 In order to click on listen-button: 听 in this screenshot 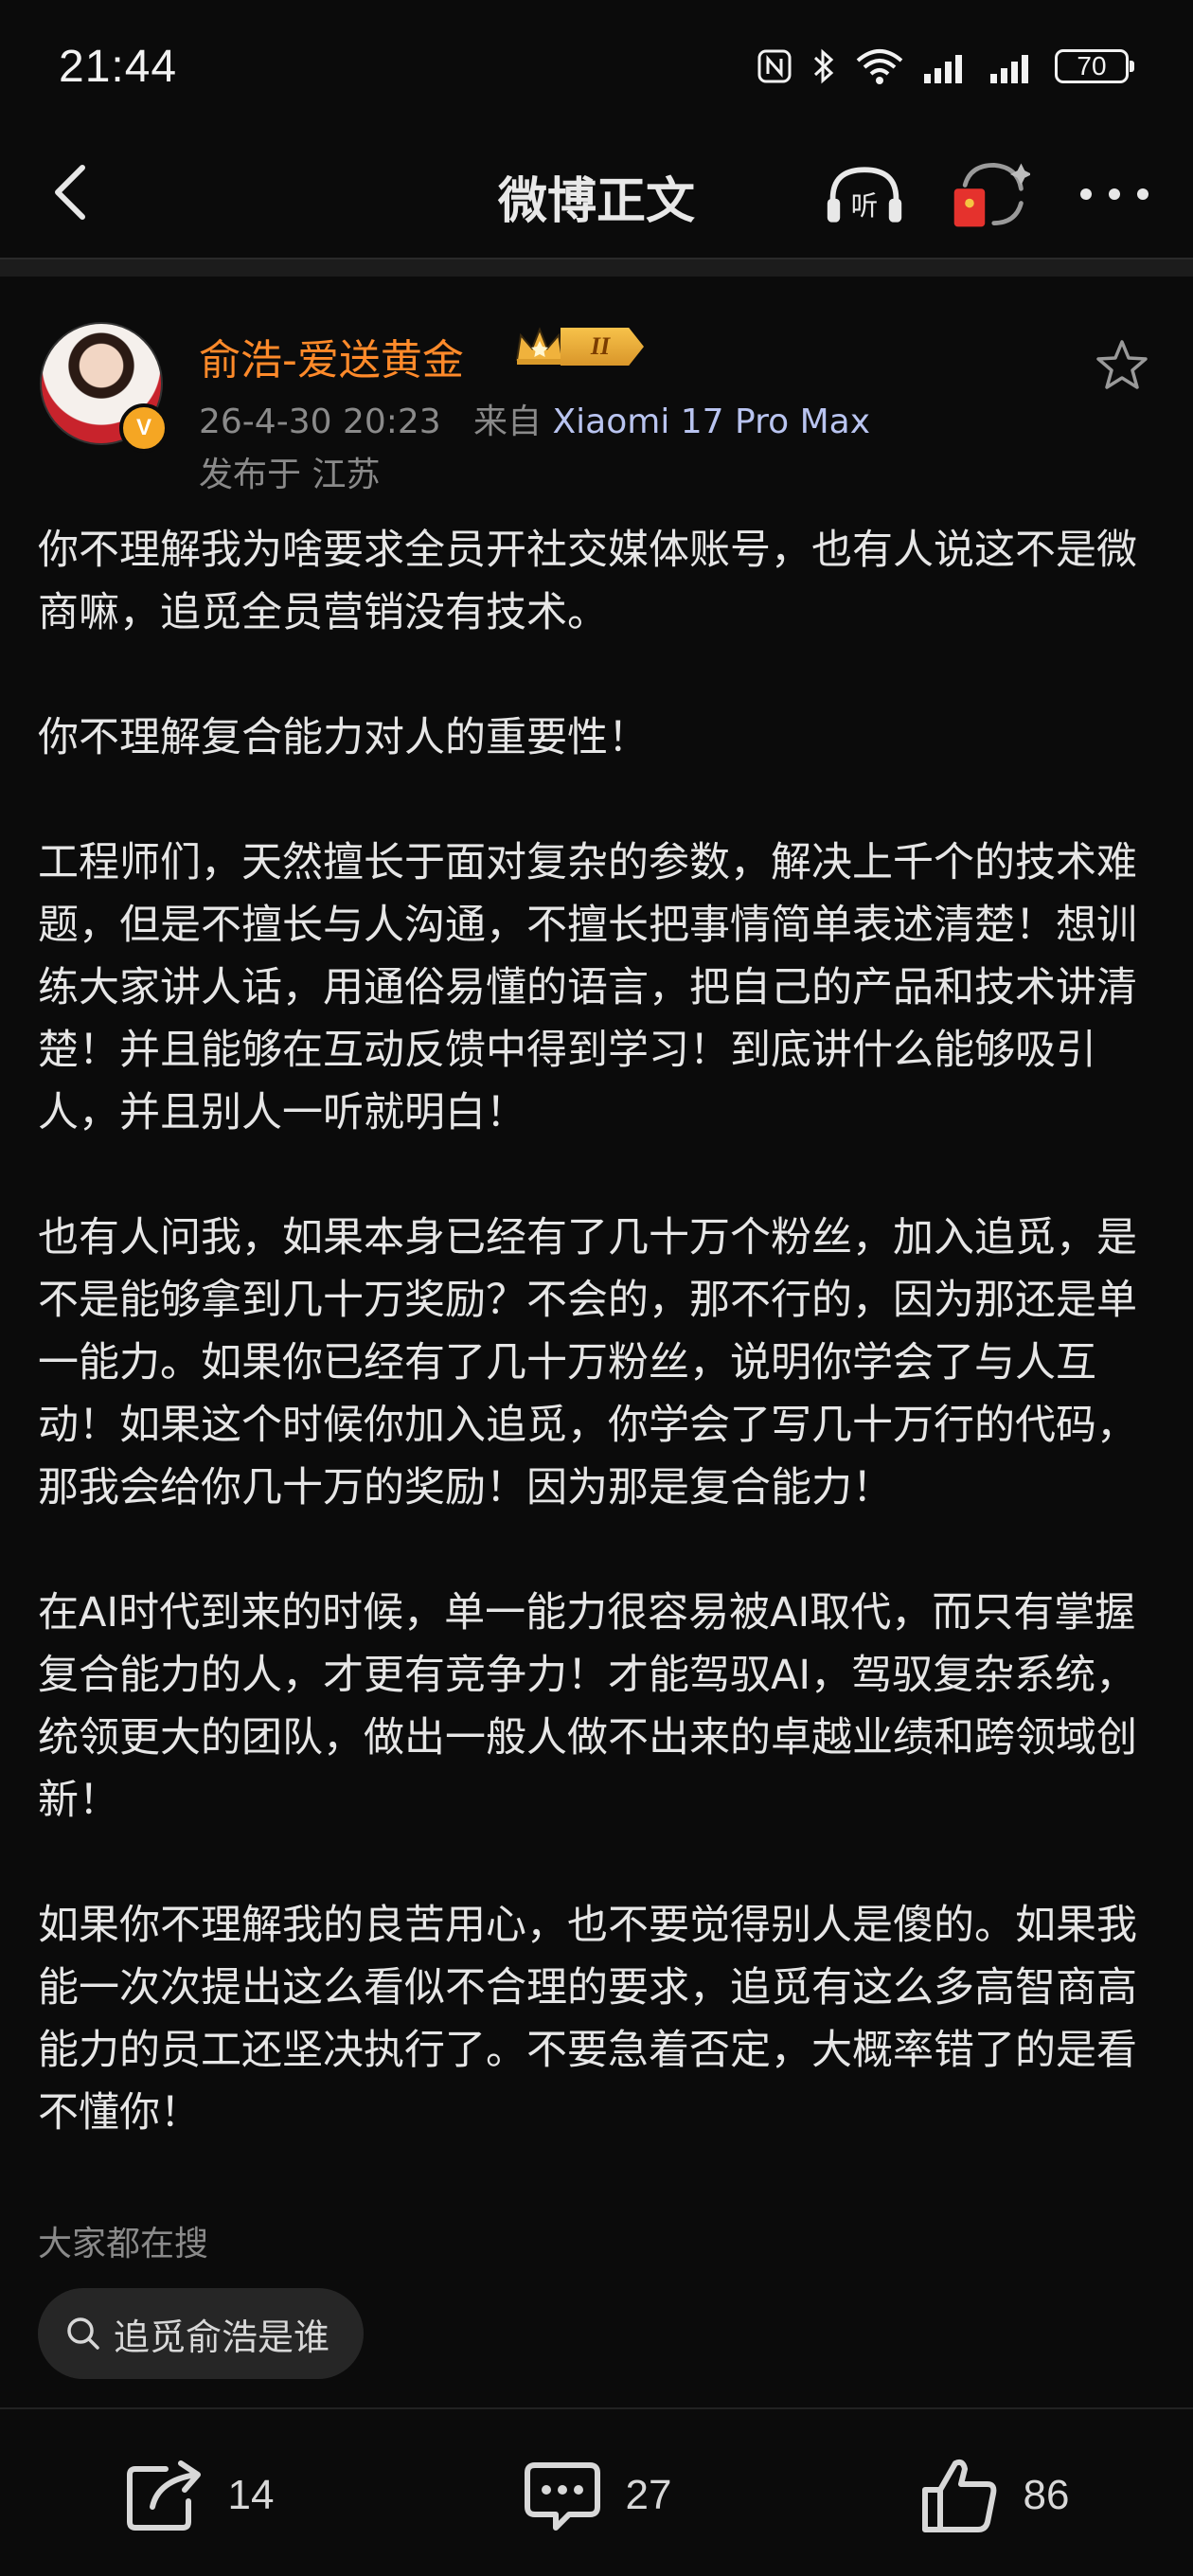, I will do `click(864, 194)`.